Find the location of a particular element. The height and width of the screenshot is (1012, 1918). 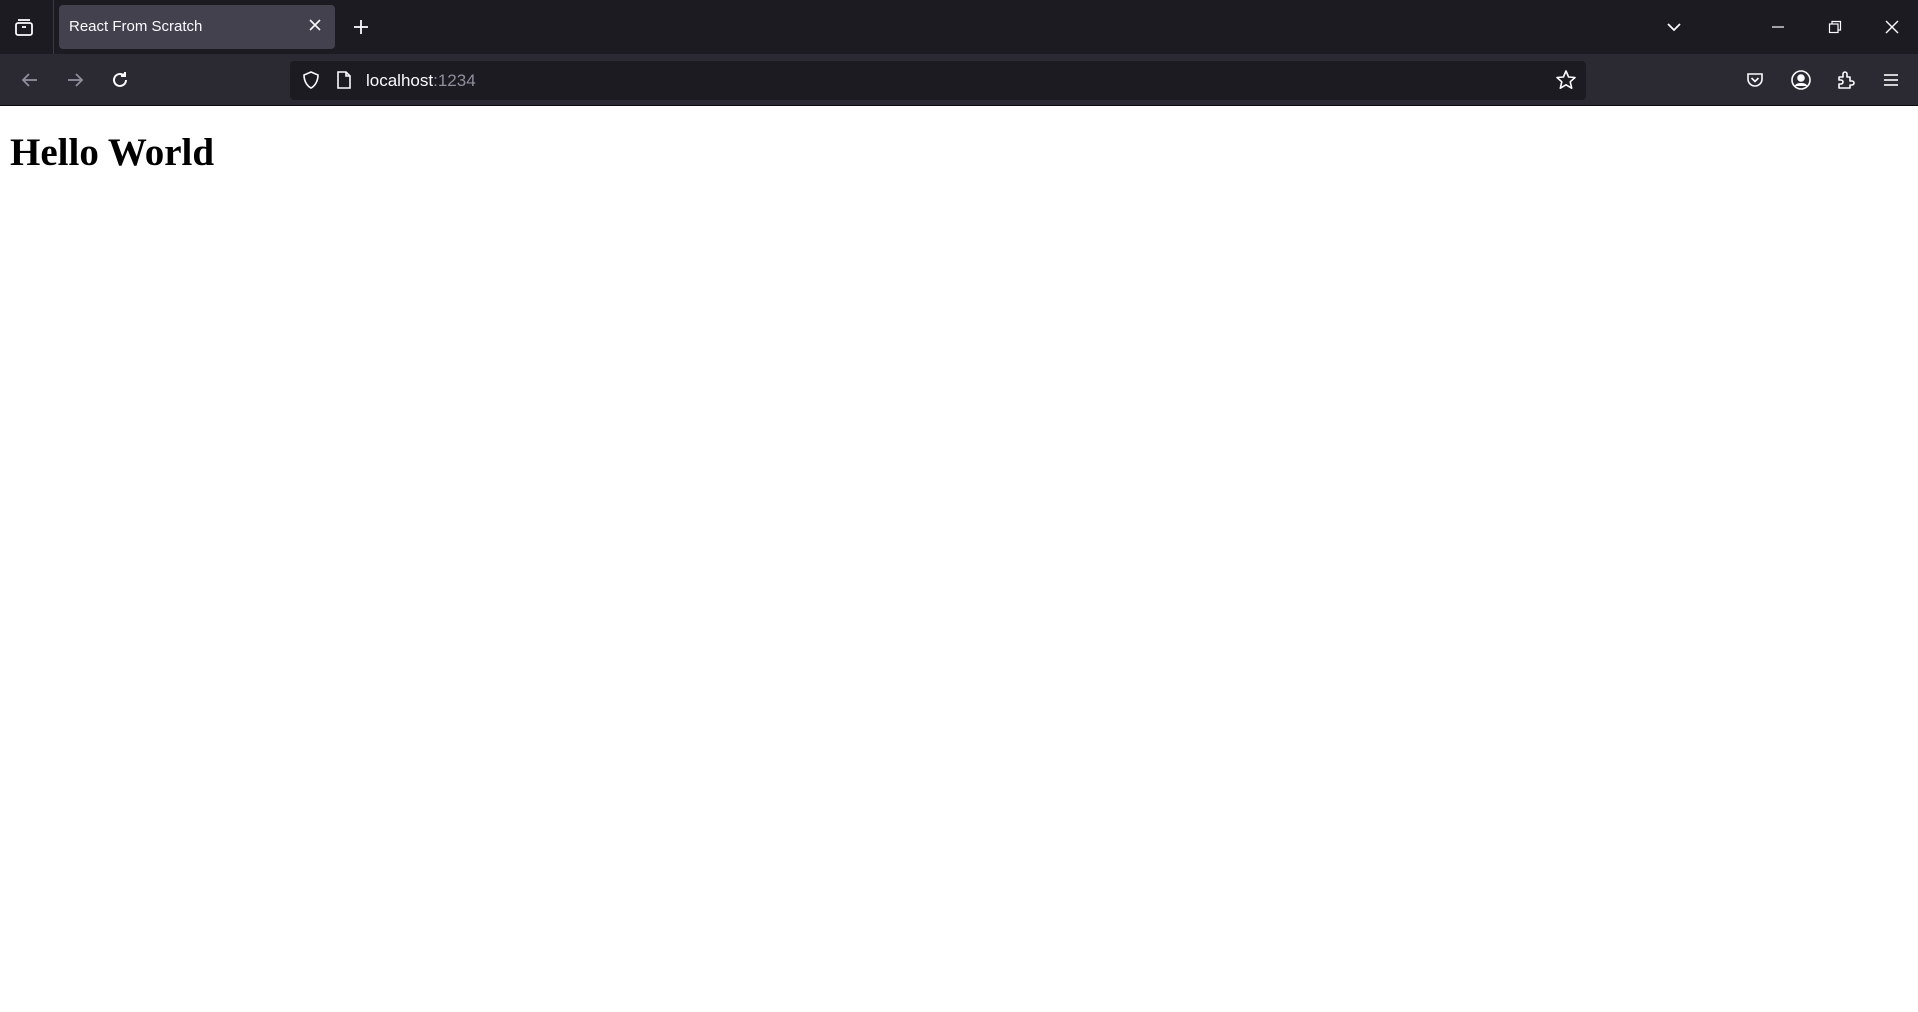

url-host: localhost is located at coordinates (400, 80).